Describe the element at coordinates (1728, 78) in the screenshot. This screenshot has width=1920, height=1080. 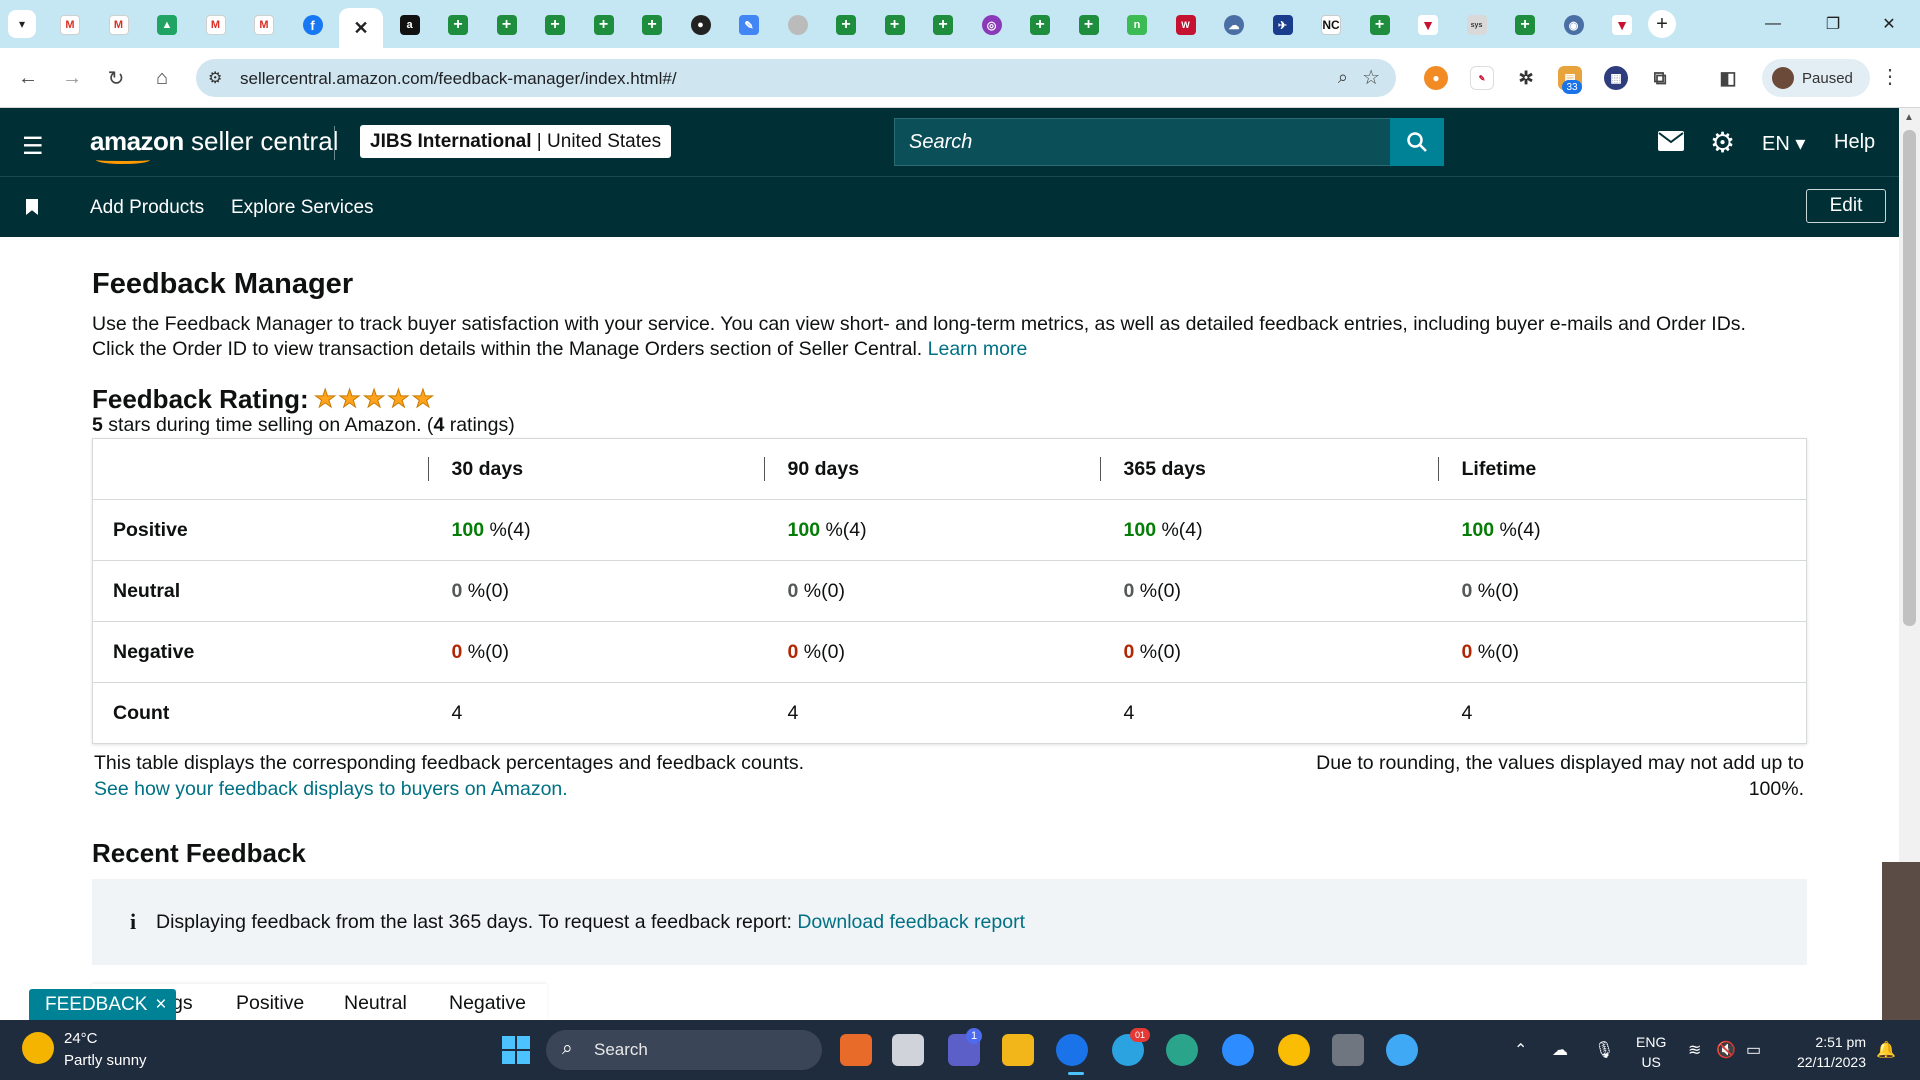
I see `side-panel-icon: ◧` at that location.